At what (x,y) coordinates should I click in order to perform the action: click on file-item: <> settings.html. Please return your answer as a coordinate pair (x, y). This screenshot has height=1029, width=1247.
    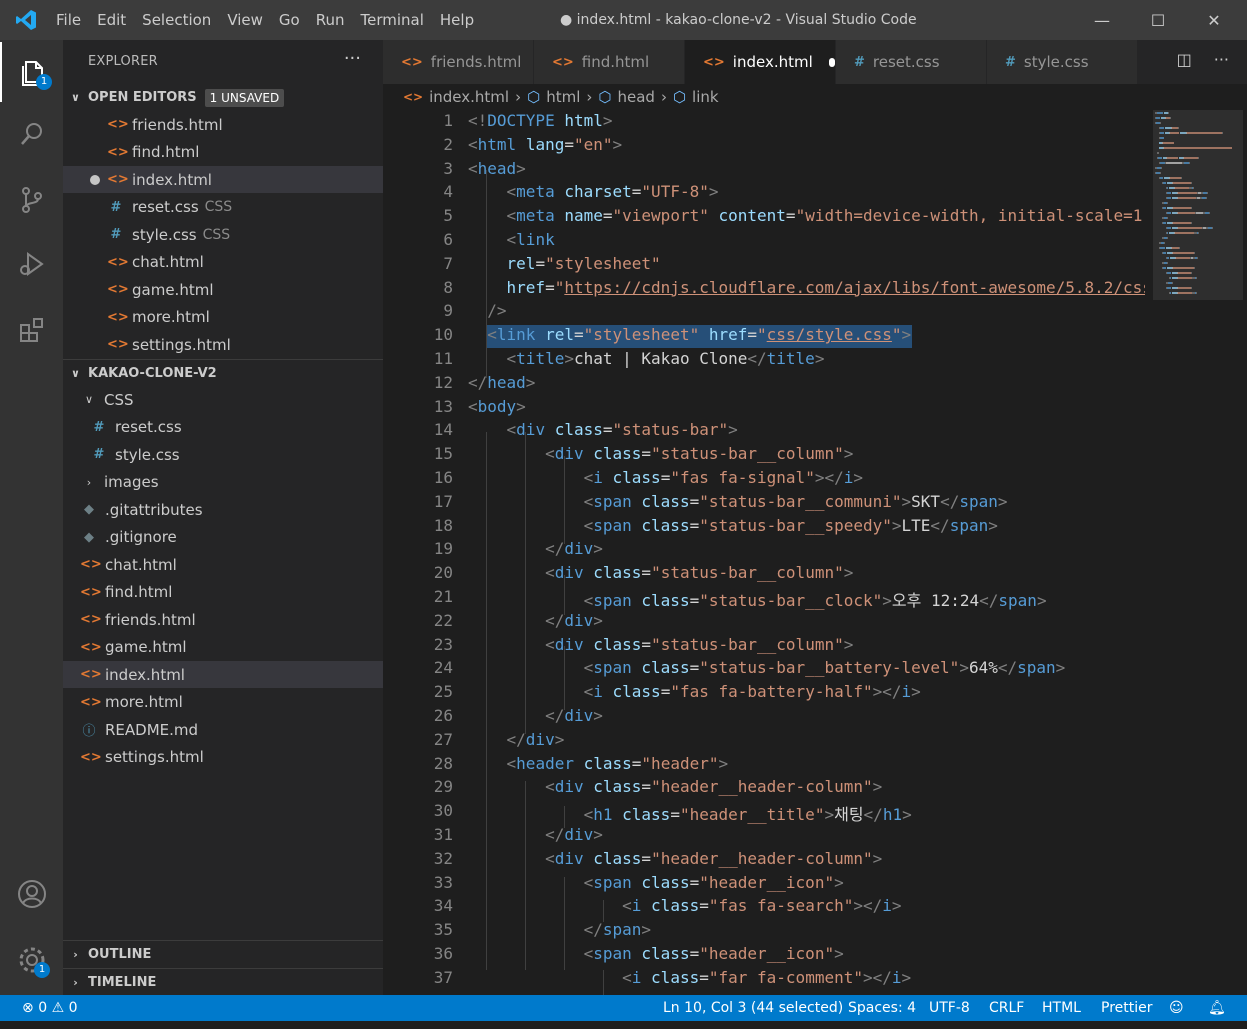
    Looking at the image, I should click on (223, 757).